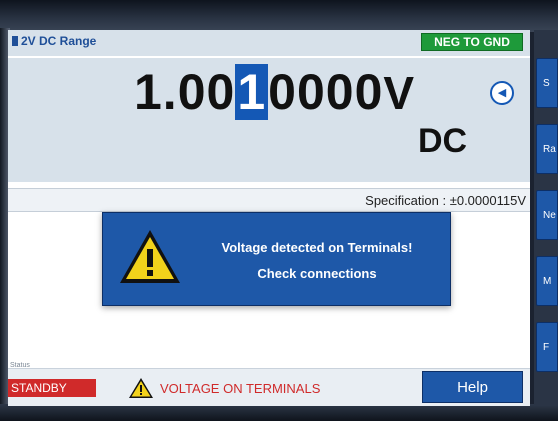 This screenshot has height=421, width=558. What do you see at coordinates (445, 200) in the screenshot?
I see `specification-text: Specification : ±0.0000115V` at bounding box center [445, 200].